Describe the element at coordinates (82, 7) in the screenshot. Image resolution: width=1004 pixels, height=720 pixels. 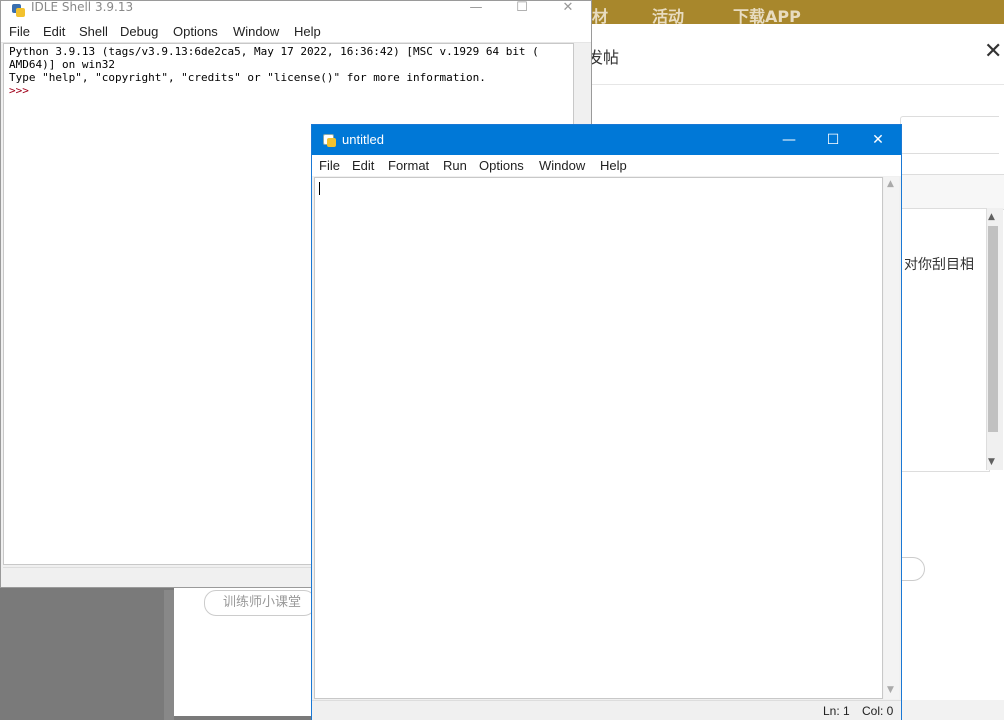
I see `shell-window-title: IDLE Shell 3.9.13` at that location.